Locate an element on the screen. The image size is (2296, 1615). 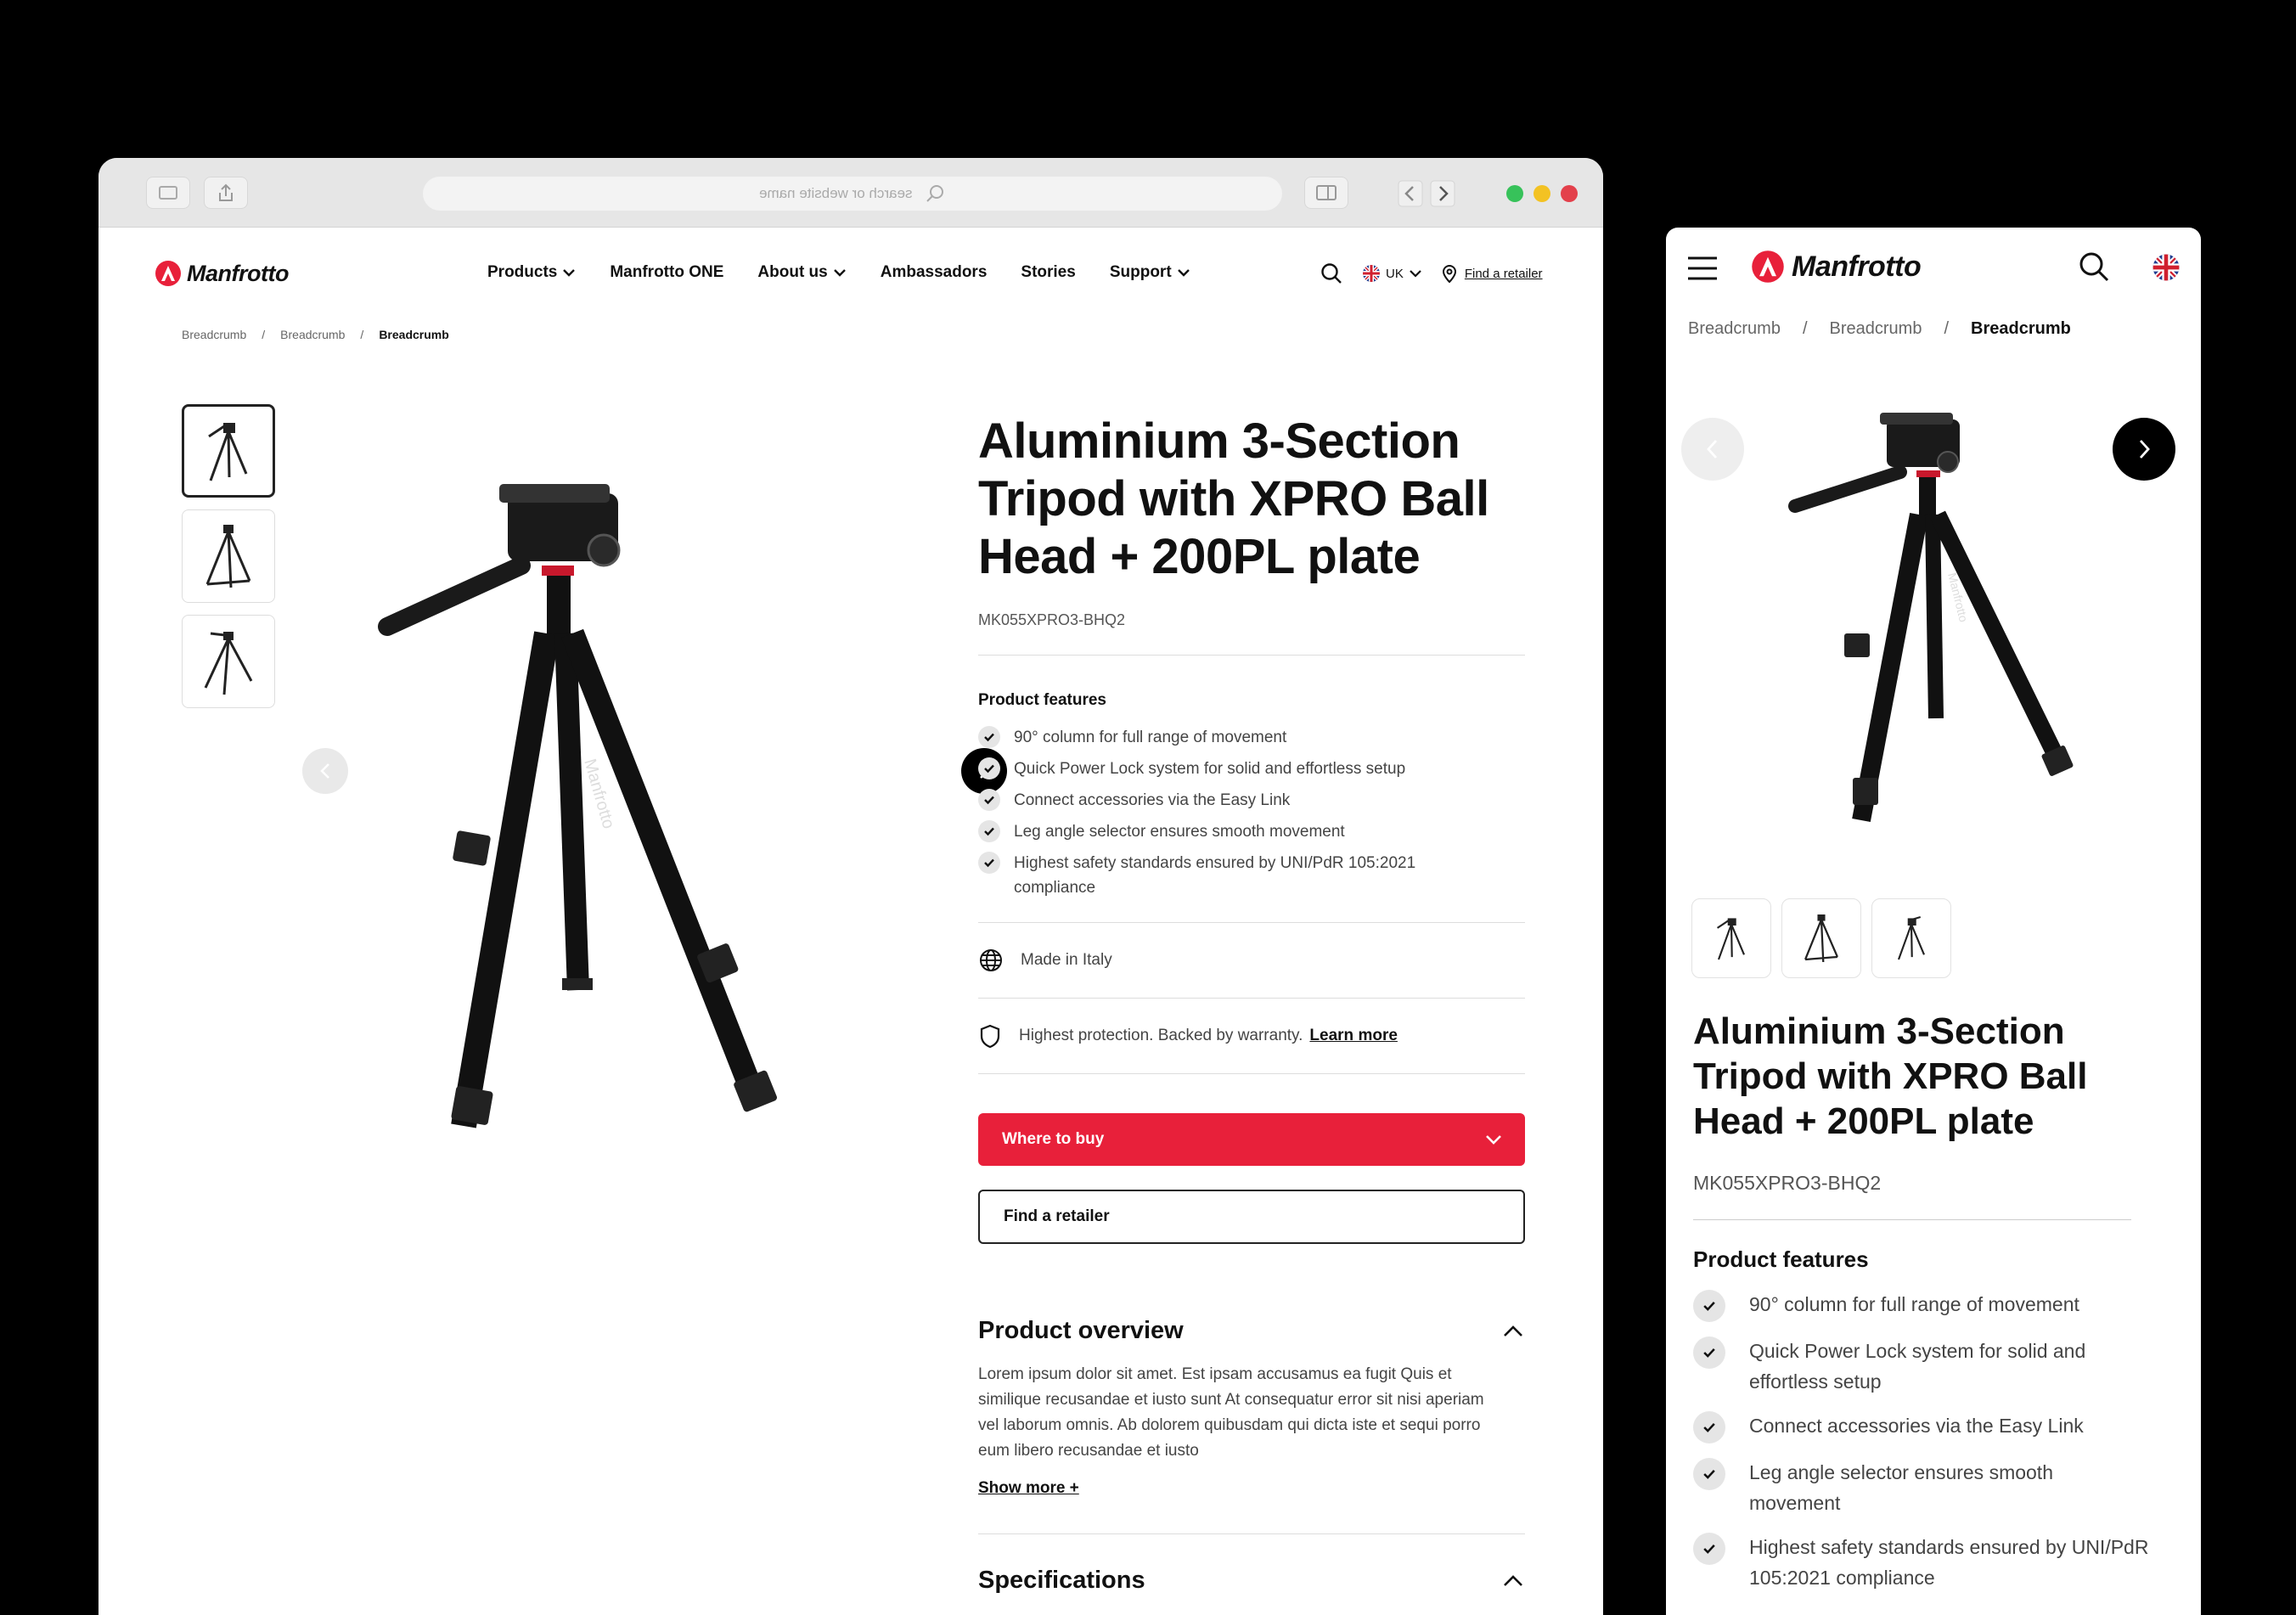
hamburger-menu-icon is located at coordinates (1703, 268).